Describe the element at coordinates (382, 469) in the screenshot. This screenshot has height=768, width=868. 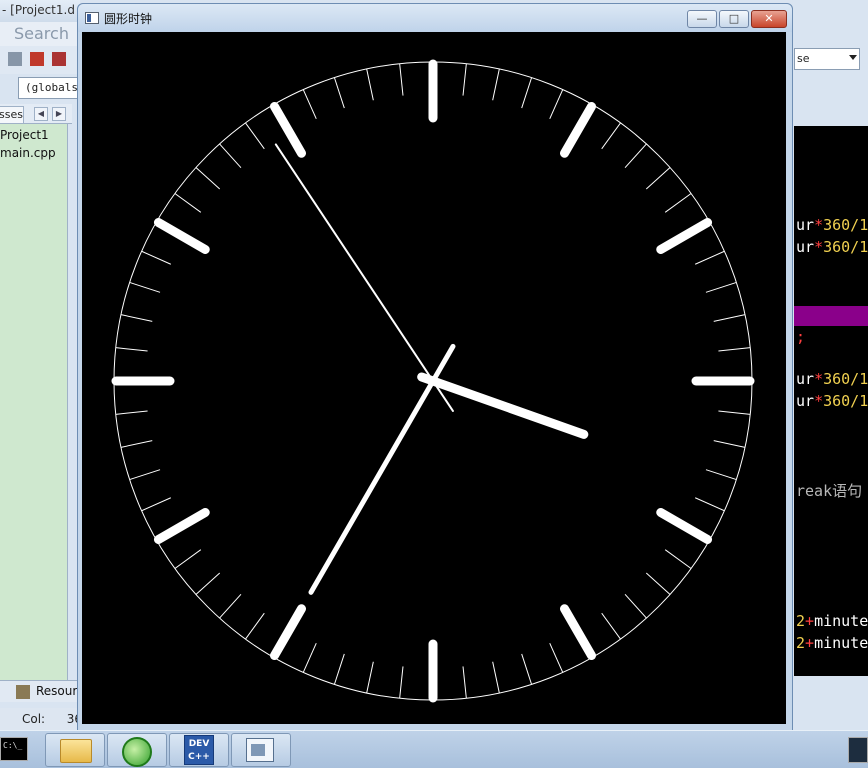
I see `minute-hand` at that location.